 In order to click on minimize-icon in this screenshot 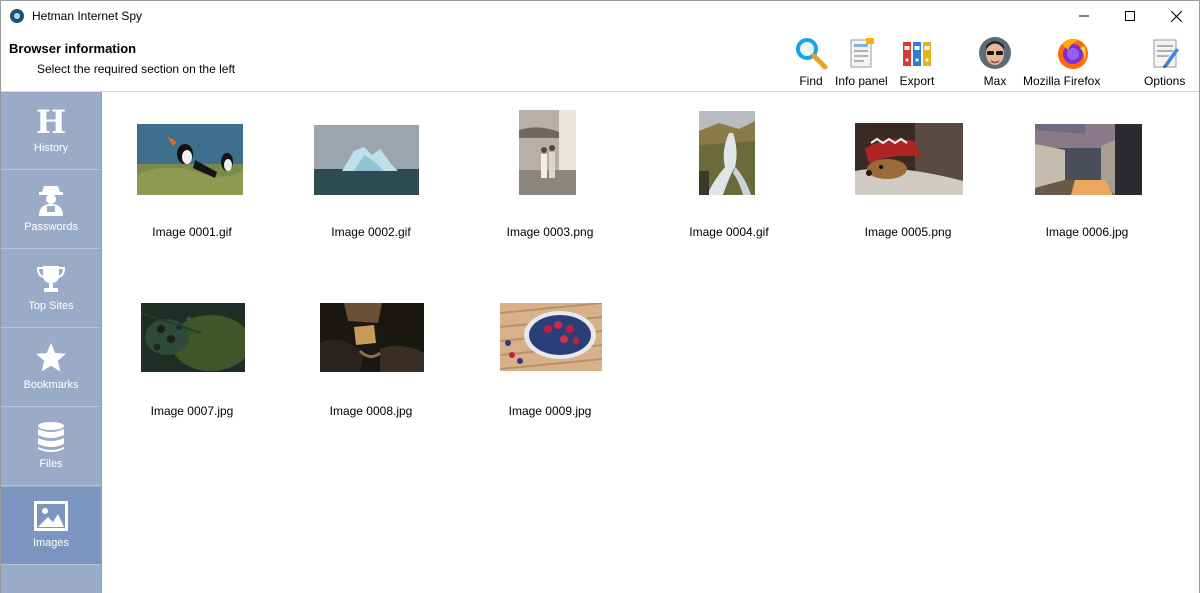, I will do `click(1084, 16)`.